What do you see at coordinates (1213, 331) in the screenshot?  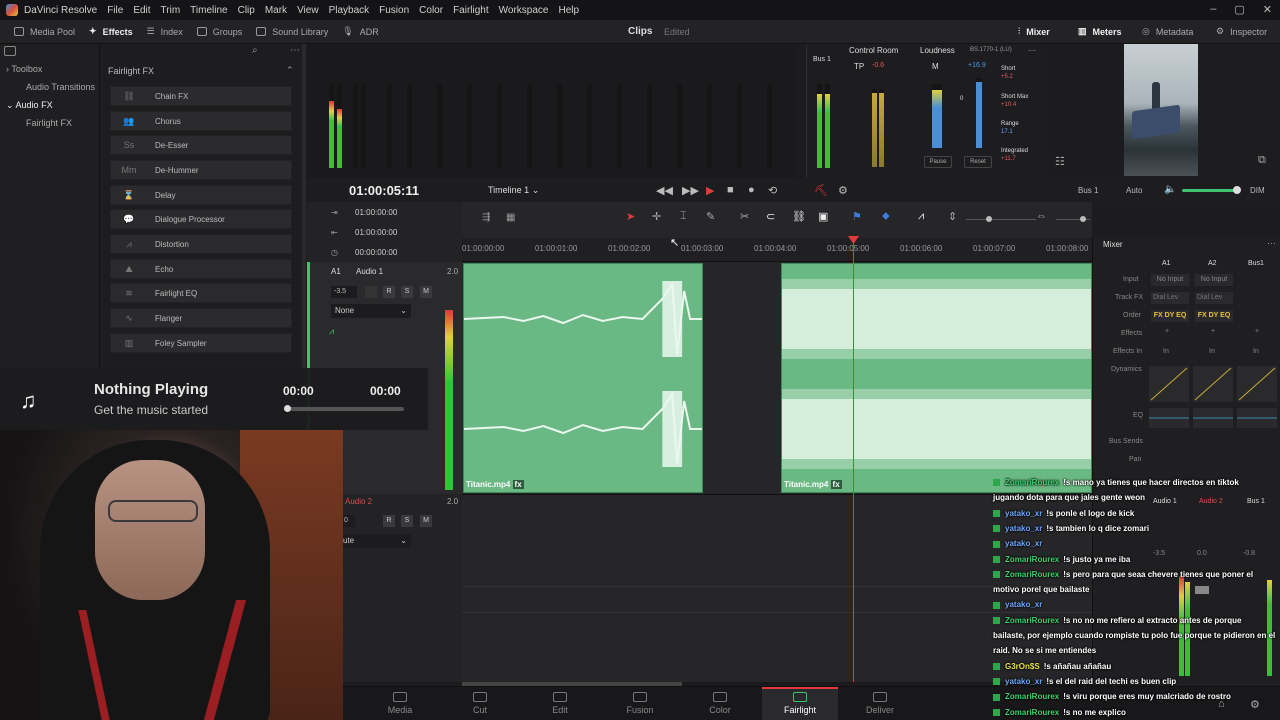 I see `mixer-add-effect-a2: +` at bounding box center [1213, 331].